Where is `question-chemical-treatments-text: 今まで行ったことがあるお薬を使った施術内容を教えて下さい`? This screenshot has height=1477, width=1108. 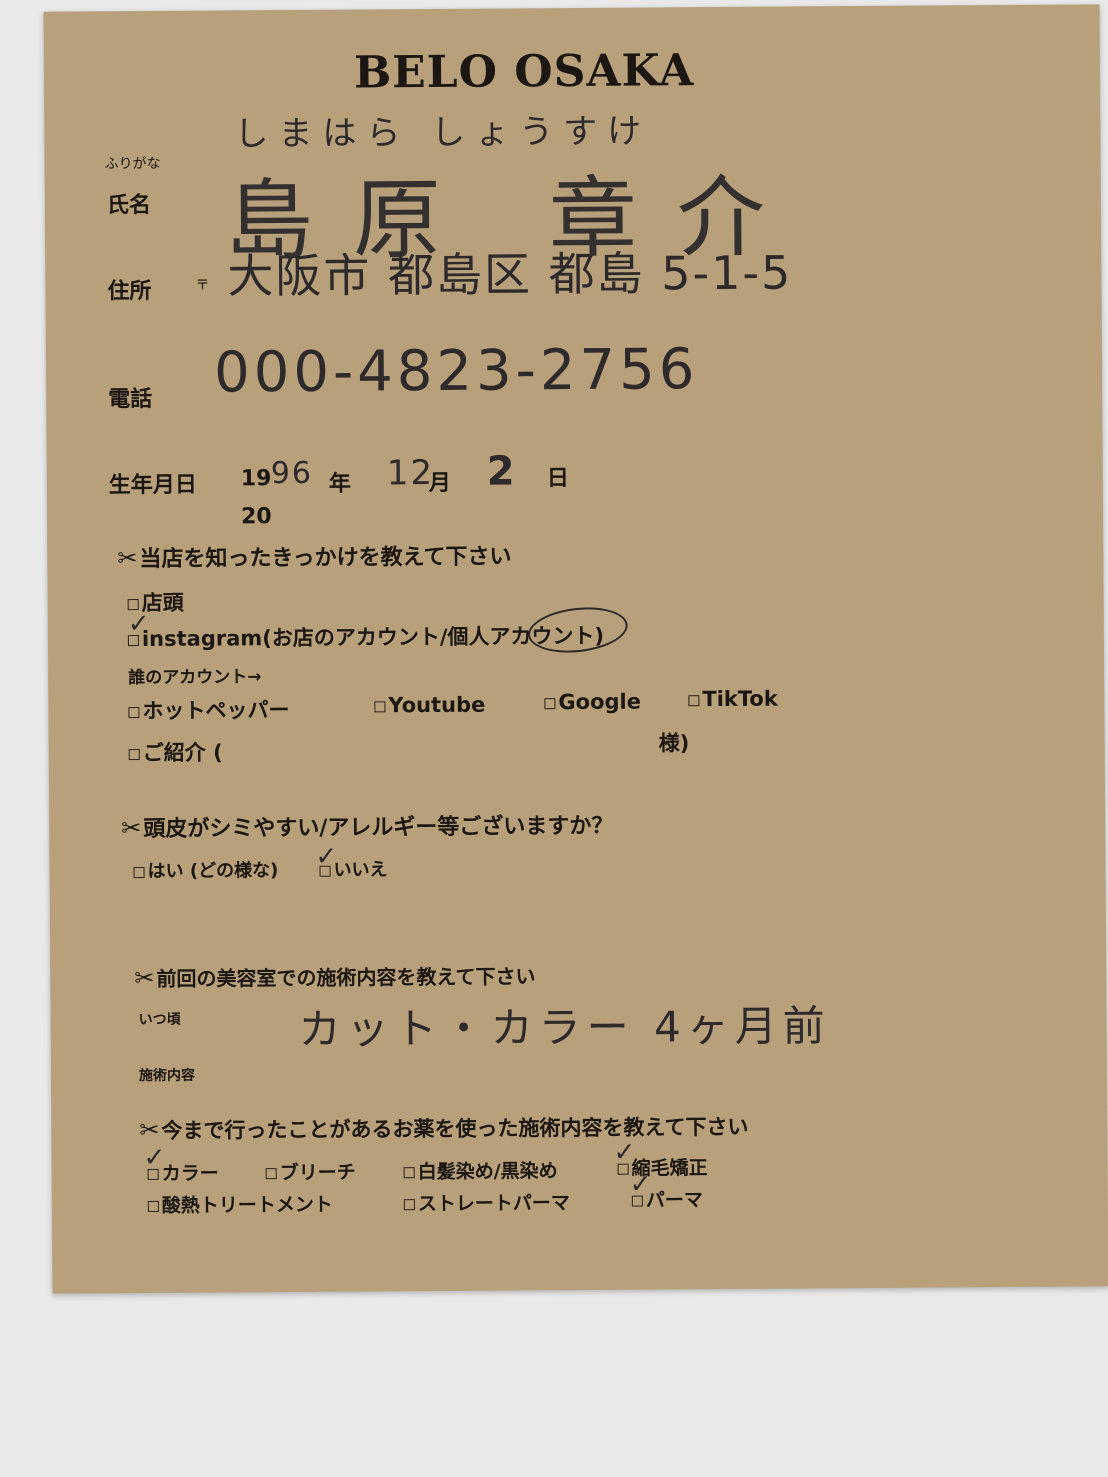 question-chemical-treatments-text: 今まで行ったことがあるお薬を使った施術内容を教えて下さい is located at coordinates (455, 1128).